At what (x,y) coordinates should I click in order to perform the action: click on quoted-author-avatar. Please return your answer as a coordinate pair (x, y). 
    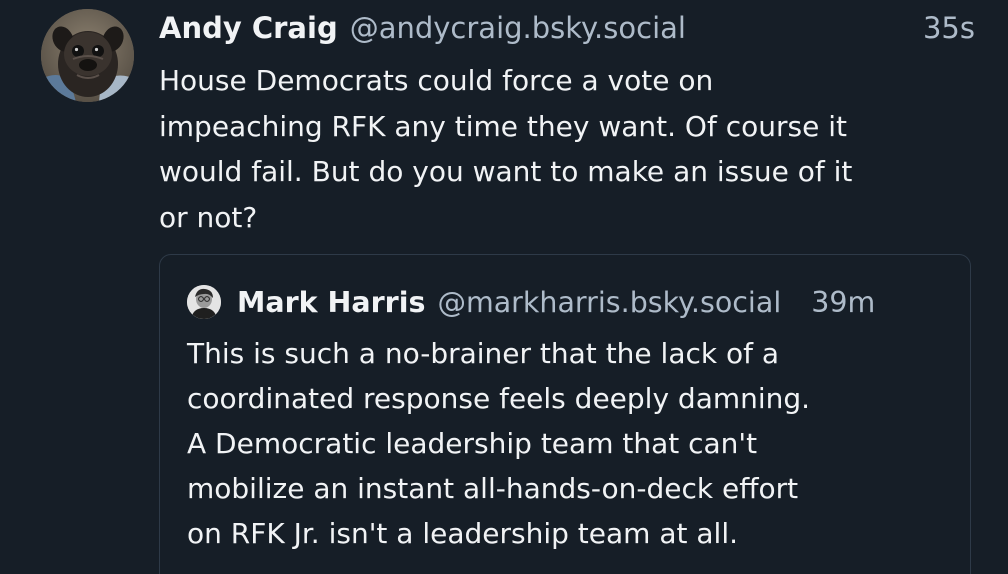
    Looking at the image, I should click on (204, 302).